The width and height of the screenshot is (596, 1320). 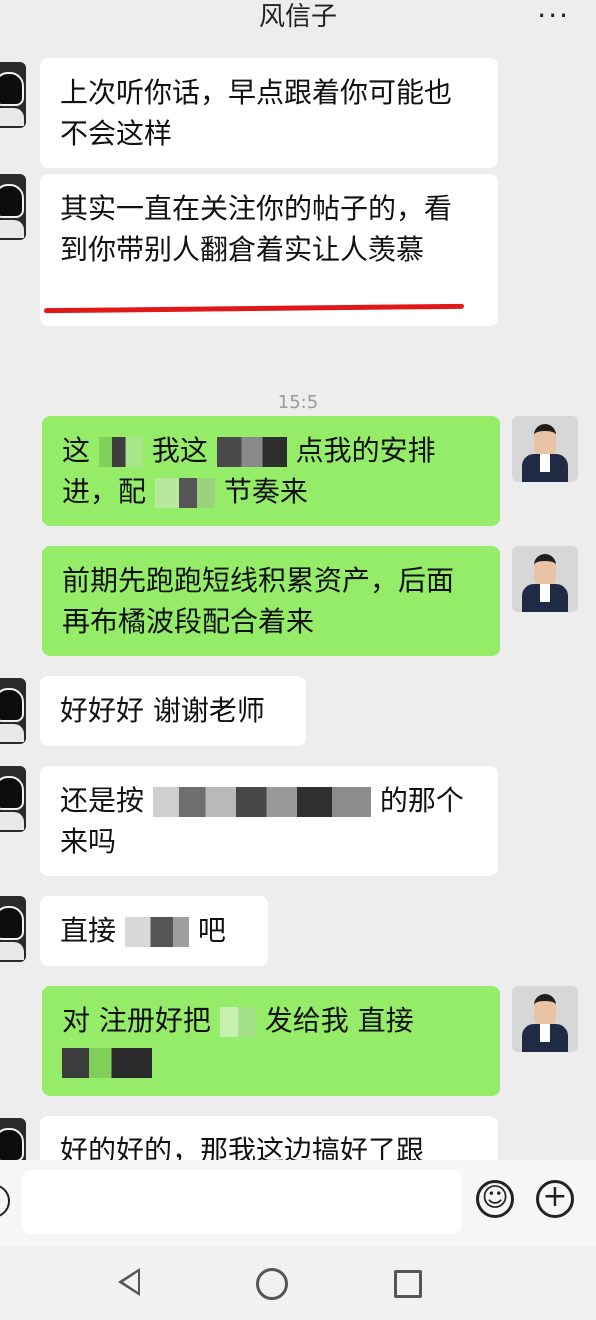 What do you see at coordinates (256, 229) in the screenshot?
I see `message-text: 其实一直在关注你的帖子的，看到你带别人翻倉着实让人羡慕` at bounding box center [256, 229].